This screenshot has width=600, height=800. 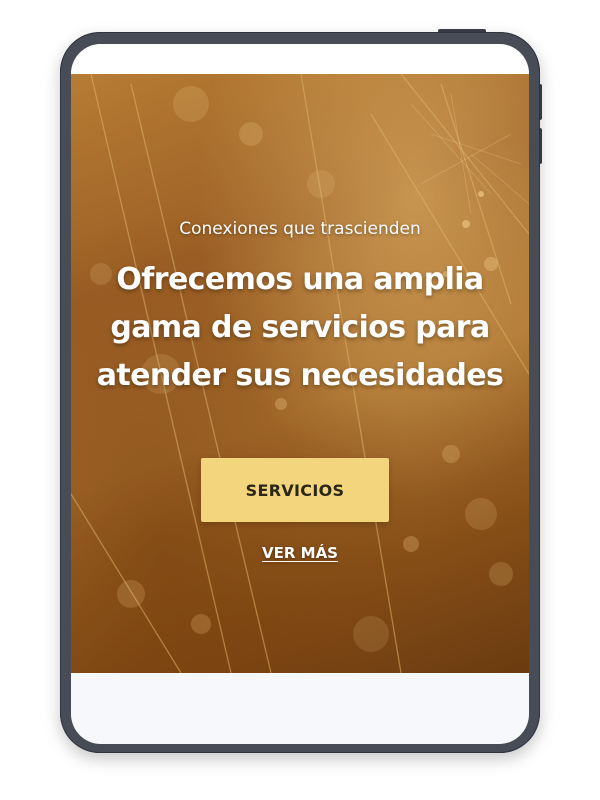 What do you see at coordinates (300, 553) in the screenshot?
I see `see-more-link: VER MÁS` at bounding box center [300, 553].